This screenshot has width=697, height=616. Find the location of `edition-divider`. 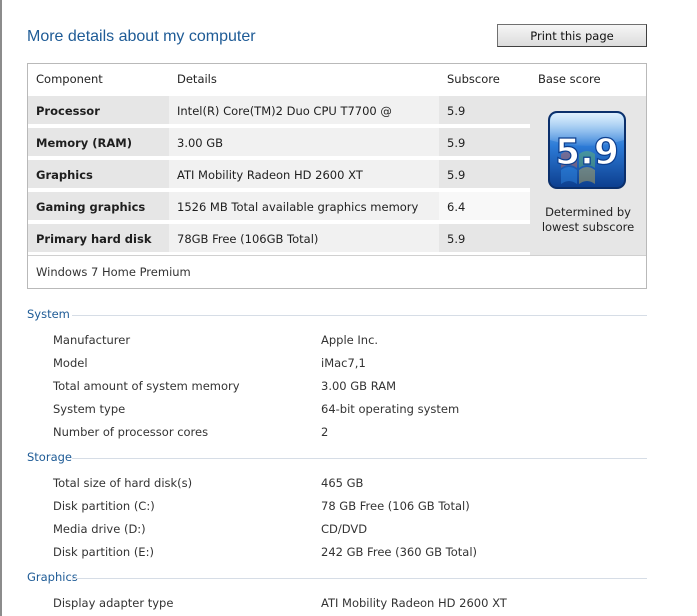

edition-divider is located at coordinates (337, 255).